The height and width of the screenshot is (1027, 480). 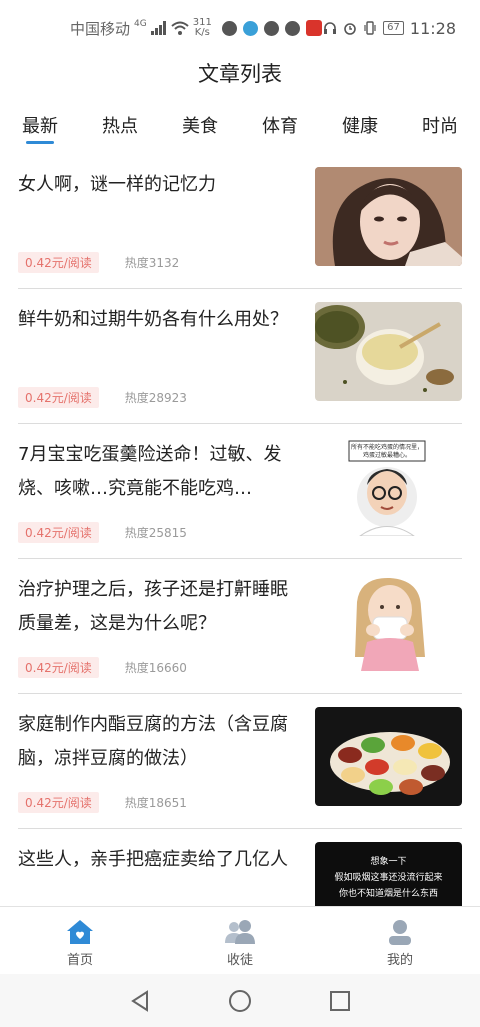 I want to click on article-thumbnail: 所有不能吃鸡蛋的情况里， 鸡蛋过敏最糟心。, so click(x=388, y=486).